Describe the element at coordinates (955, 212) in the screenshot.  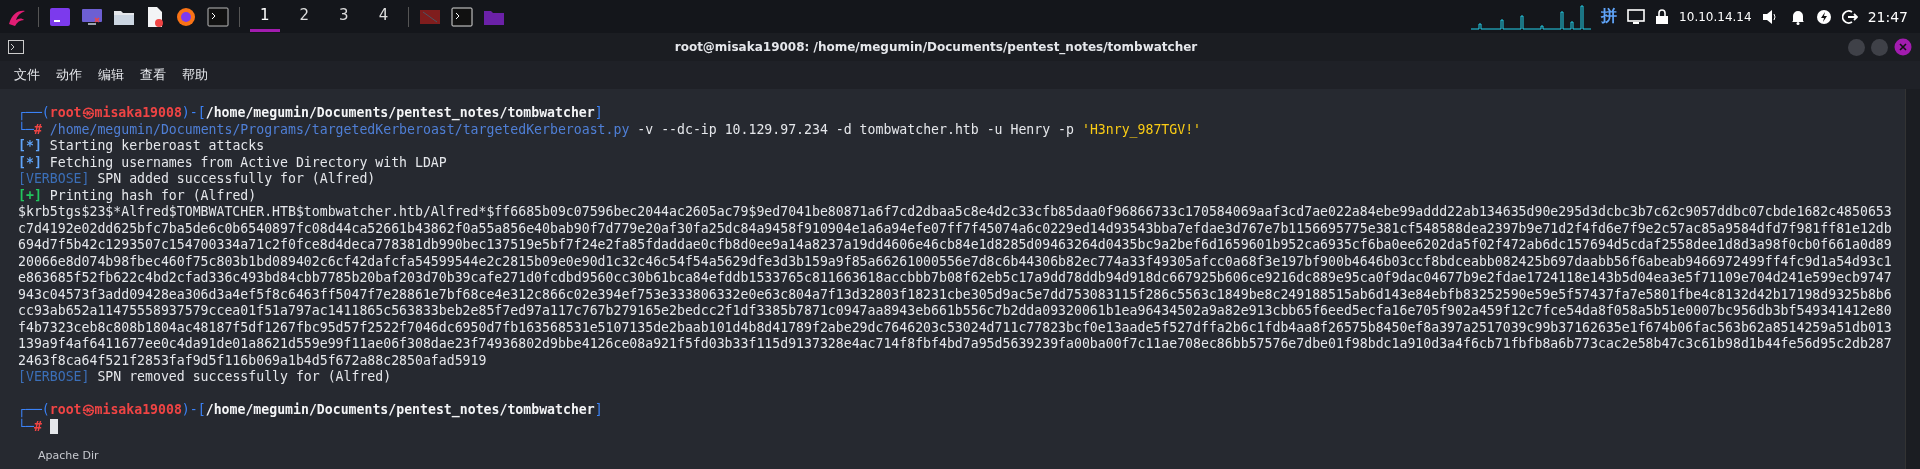
I see `terminal-line: $krb5tgs$23$*Alfred$TOMBWATCHER.HTB$tombwatcher.htb/Alfred*$ff6685b09c07596bec2044ac2605ac79$9ed7041be80871a6f7cd2dbaa5c8e4d2c33cfb85daa0f96866733c170584069aaf3cd7ae022a84ebe99addd22ab134635d90e295d3dcbc3b7c62c9057ddbc07cbde1682c4850653` at that location.